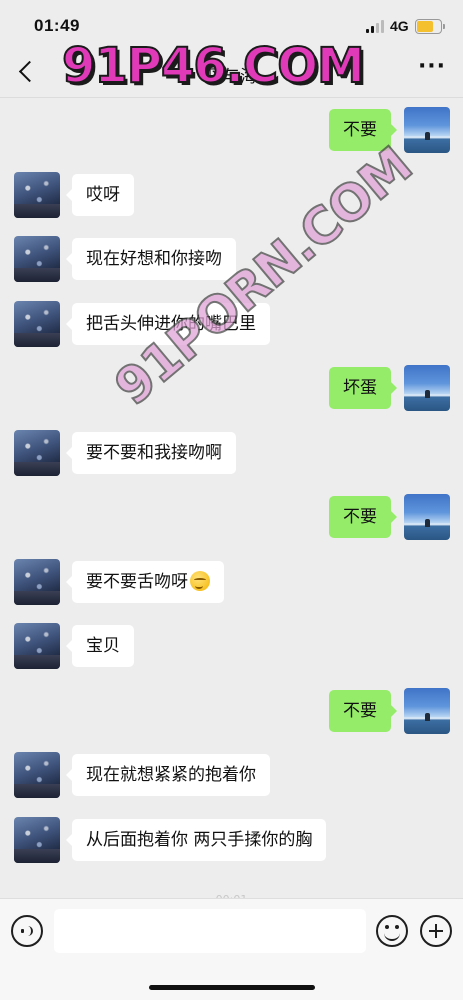 The width and height of the screenshot is (463, 1000). What do you see at coordinates (432, 66) in the screenshot?
I see `more-dots-icon: ···` at bounding box center [432, 66].